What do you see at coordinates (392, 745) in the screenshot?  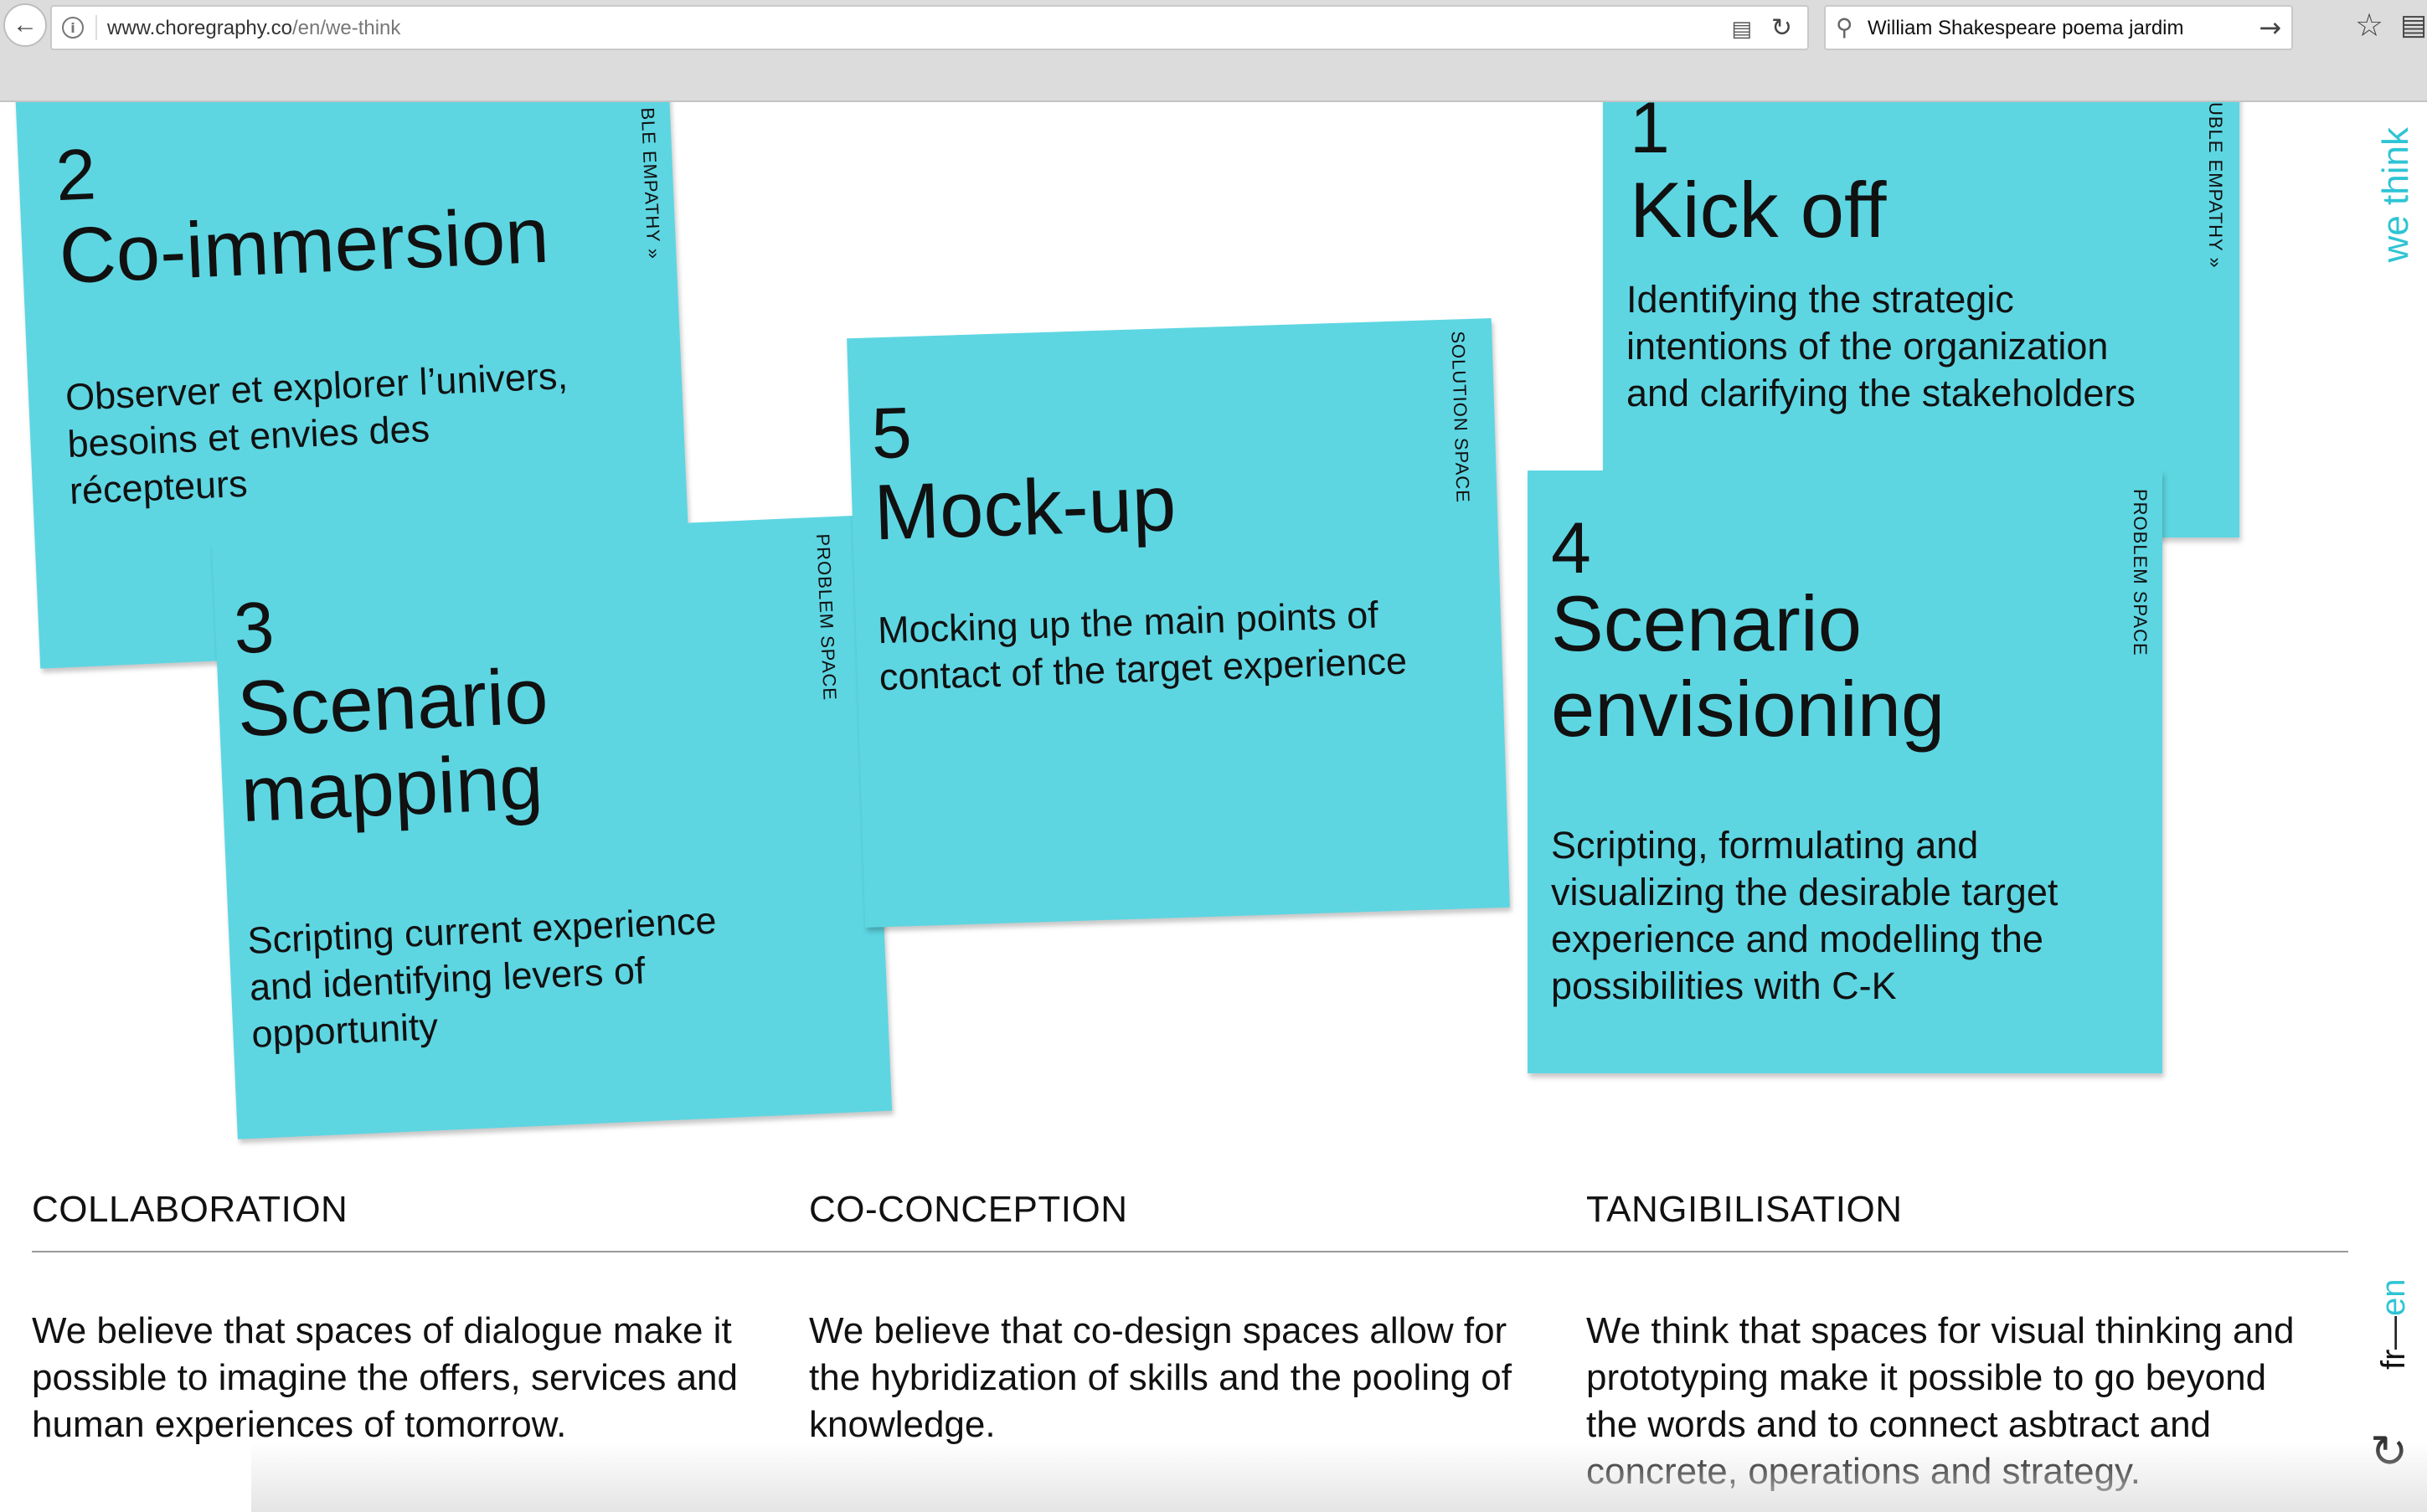 I see `card-title: Scenario mapping` at bounding box center [392, 745].